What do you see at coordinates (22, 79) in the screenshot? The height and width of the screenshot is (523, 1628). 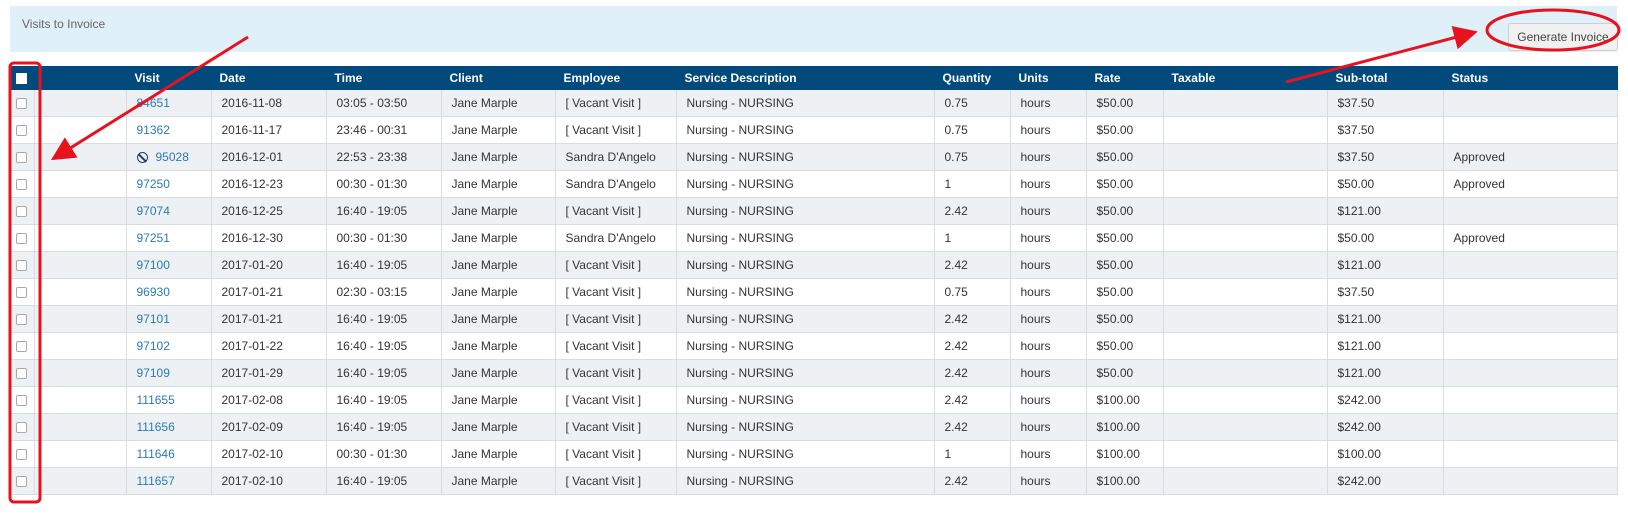 I see `select-all-checkbox` at bounding box center [22, 79].